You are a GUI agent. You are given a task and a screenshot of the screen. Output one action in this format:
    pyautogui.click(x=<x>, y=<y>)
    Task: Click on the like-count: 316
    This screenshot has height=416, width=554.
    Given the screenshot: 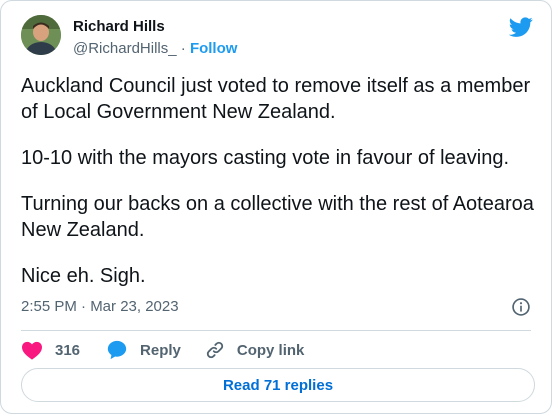 What is the action you would take?
    pyautogui.click(x=68, y=350)
    